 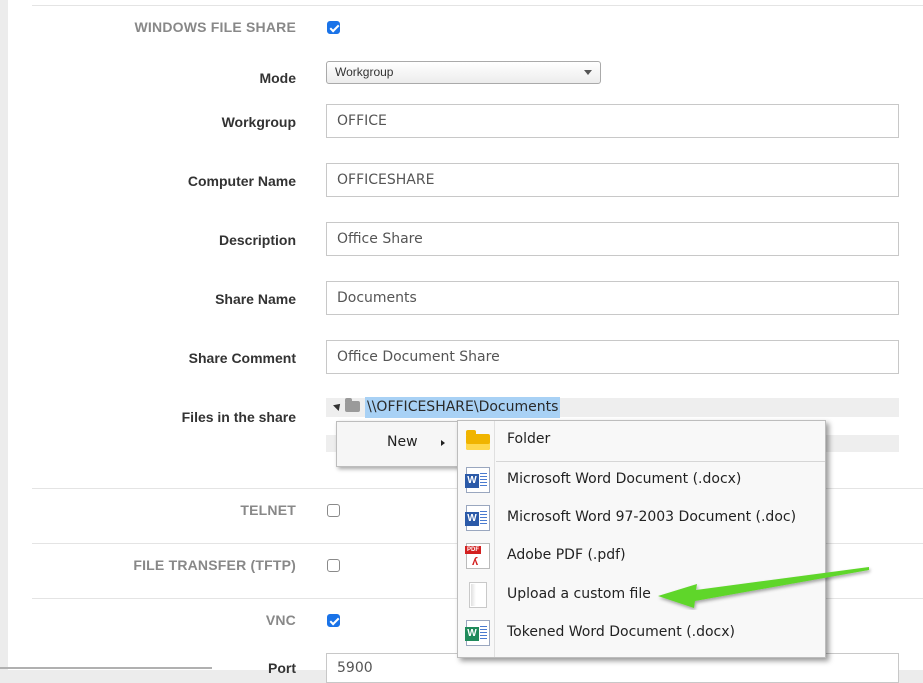 I want to click on annotation-arrow-icon, so click(x=763, y=587).